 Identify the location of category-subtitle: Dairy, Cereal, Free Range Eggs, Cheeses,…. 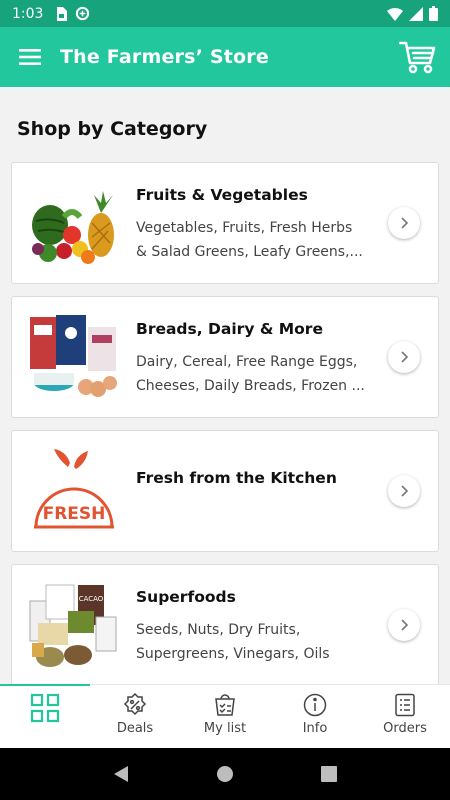
(256, 374).